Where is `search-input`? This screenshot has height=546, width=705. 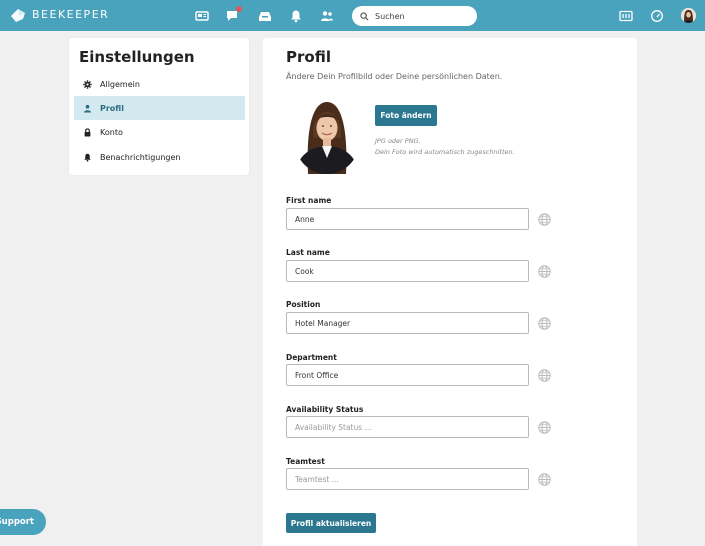 search-input is located at coordinates (422, 16).